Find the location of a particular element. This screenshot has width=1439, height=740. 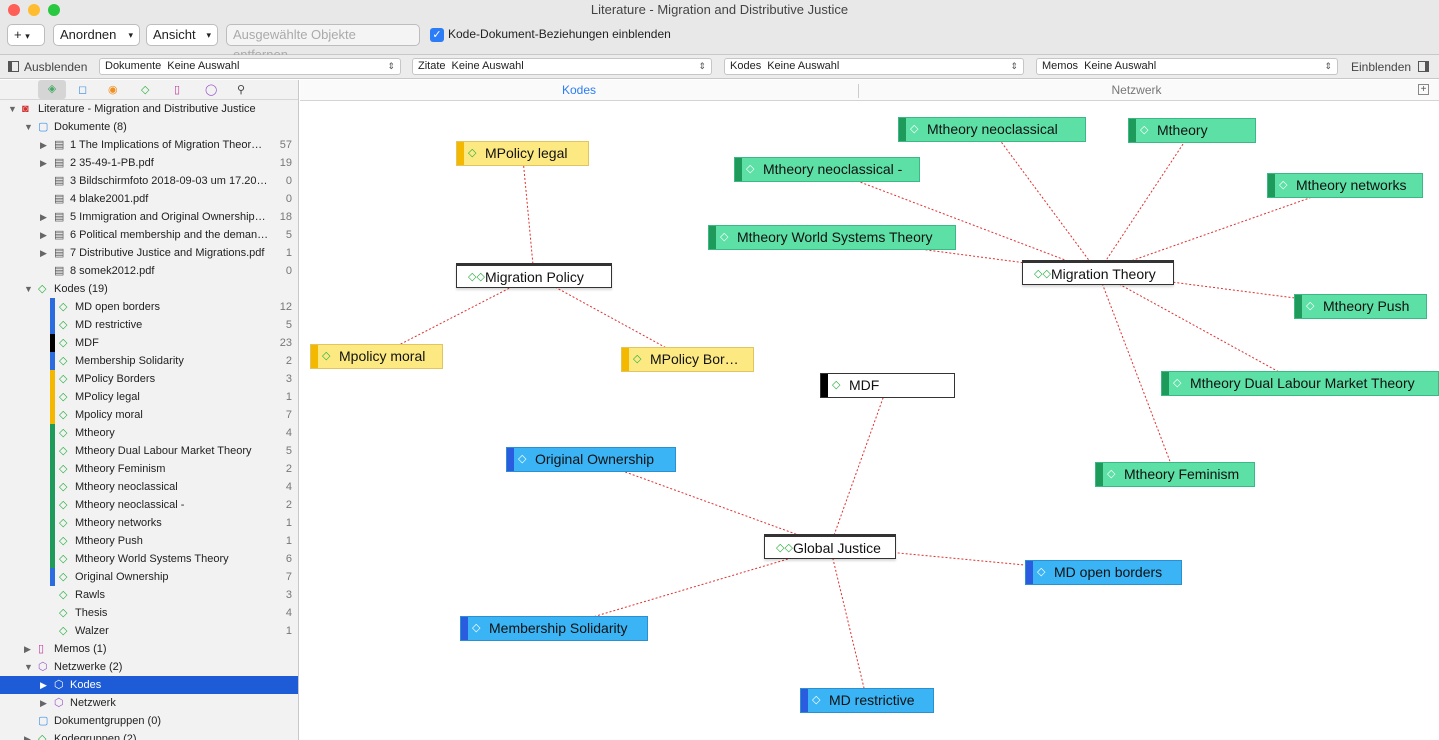

memos-group: ▶ ▯ Memos (1) is located at coordinates (149, 649).